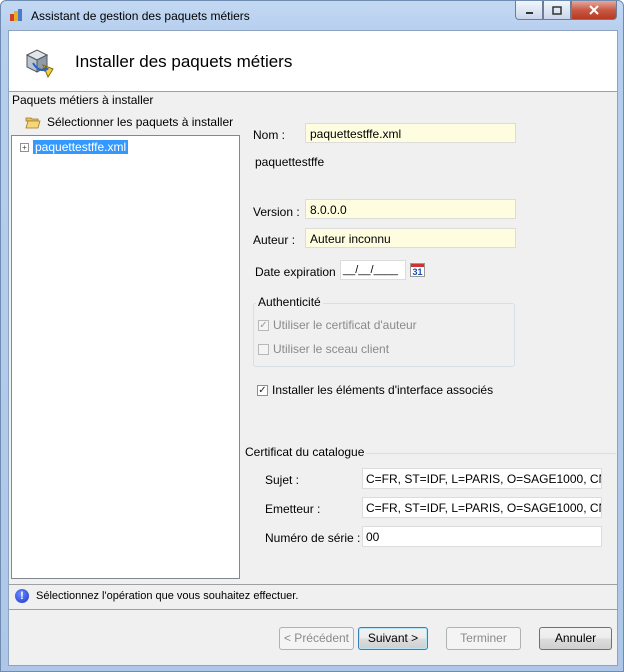  I want to click on nom-field: paquettestffe.xml, so click(410, 133).